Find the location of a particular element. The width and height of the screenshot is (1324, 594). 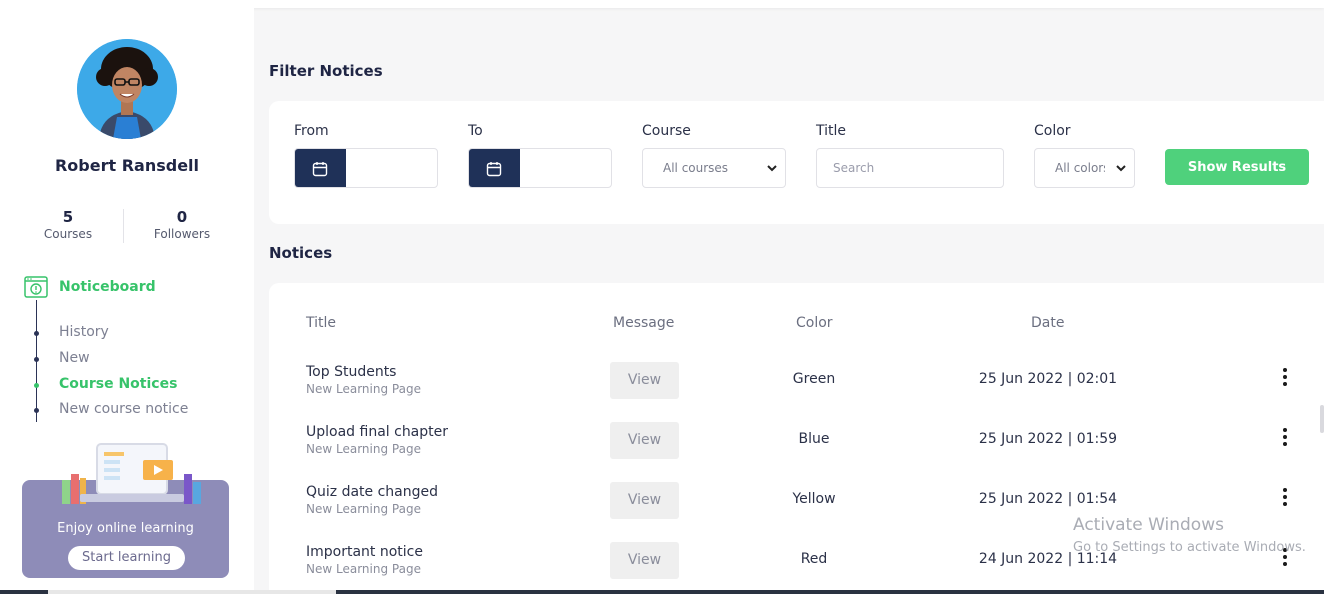

stat-divider is located at coordinates (123, 226).